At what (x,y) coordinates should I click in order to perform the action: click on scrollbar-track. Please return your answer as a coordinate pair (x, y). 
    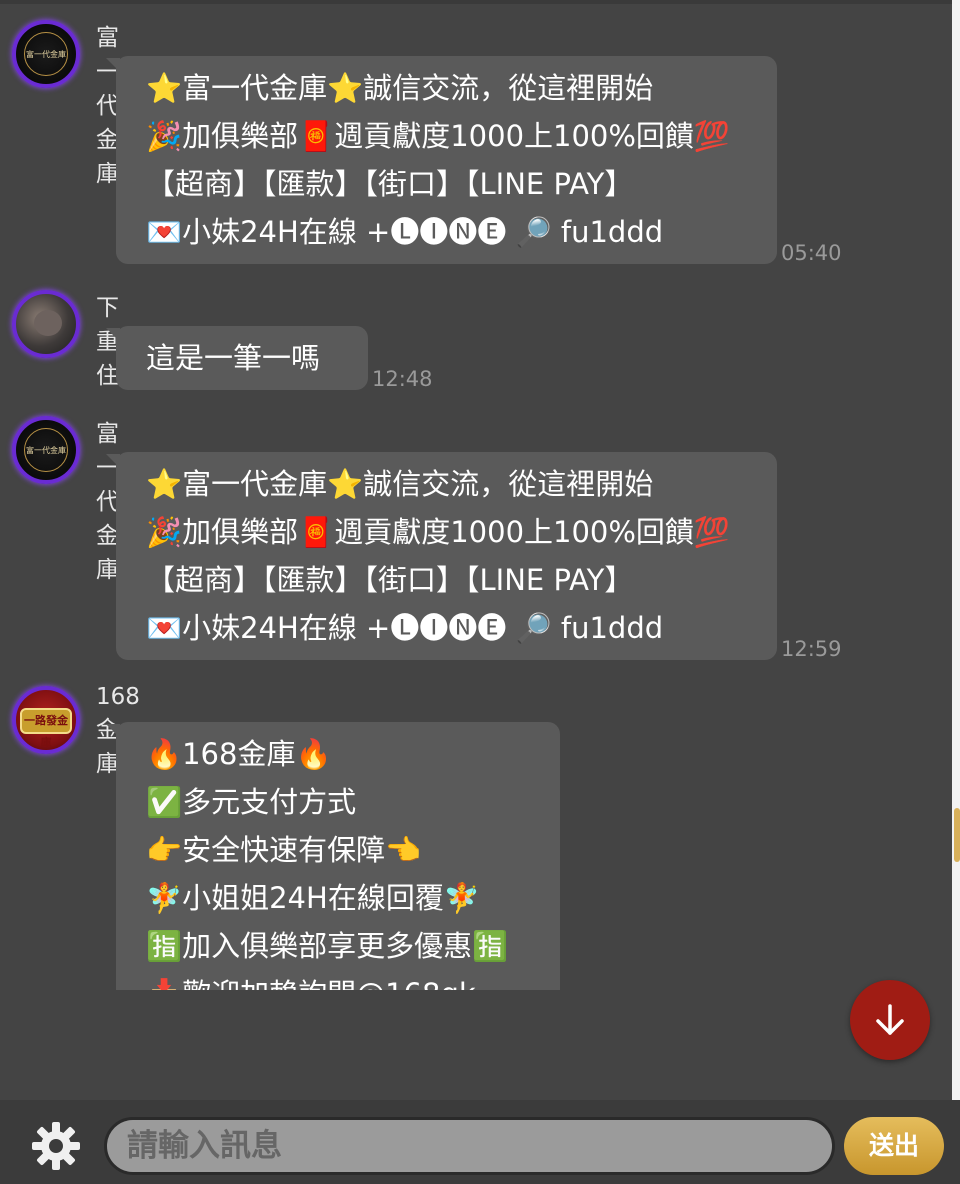
    Looking at the image, I should click on (956, 550).